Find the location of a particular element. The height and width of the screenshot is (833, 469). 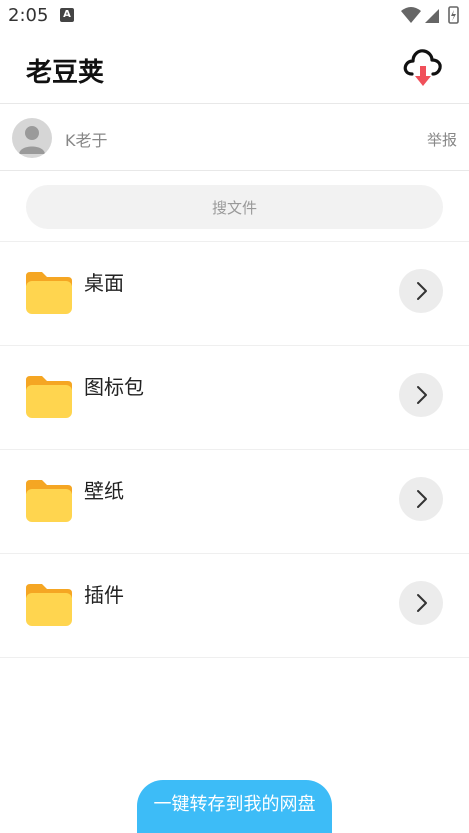

folder-name: 图标包 is located at coordinates (114, 387).